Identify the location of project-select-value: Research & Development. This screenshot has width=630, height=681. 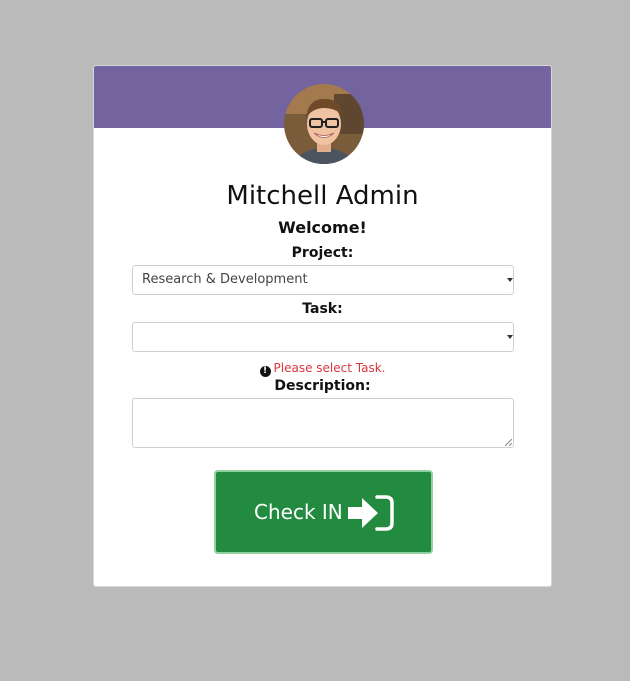
(225, 279).